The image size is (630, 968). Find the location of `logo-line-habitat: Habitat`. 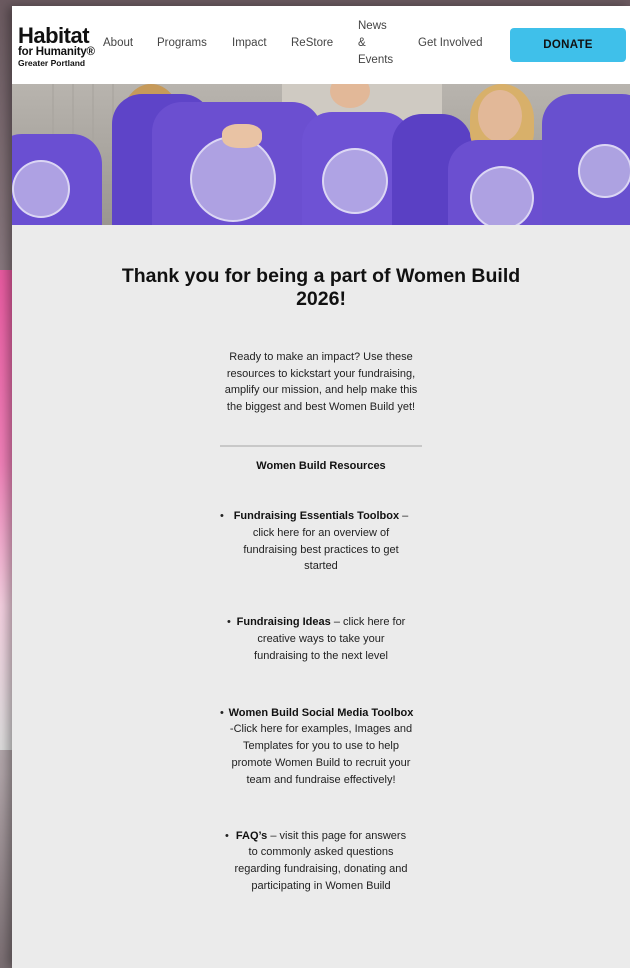

logo-line-habitat: Habitat is located at coordinates (54, 35).